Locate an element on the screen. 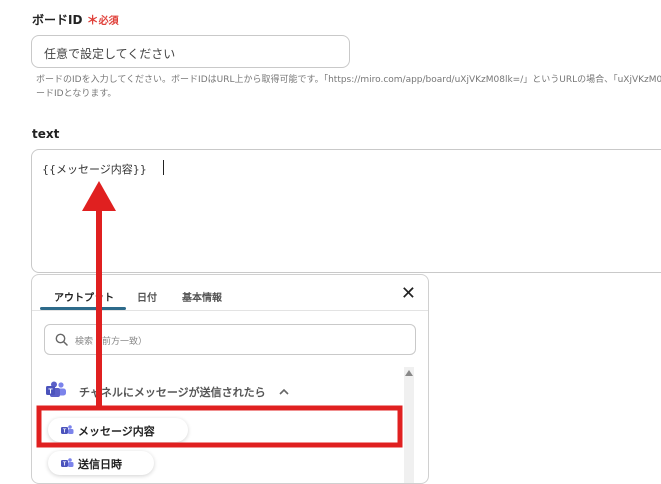 Image resolution: width=661 pixels, height=484 pixels. highlight-box is located at coordinates (219, 426).